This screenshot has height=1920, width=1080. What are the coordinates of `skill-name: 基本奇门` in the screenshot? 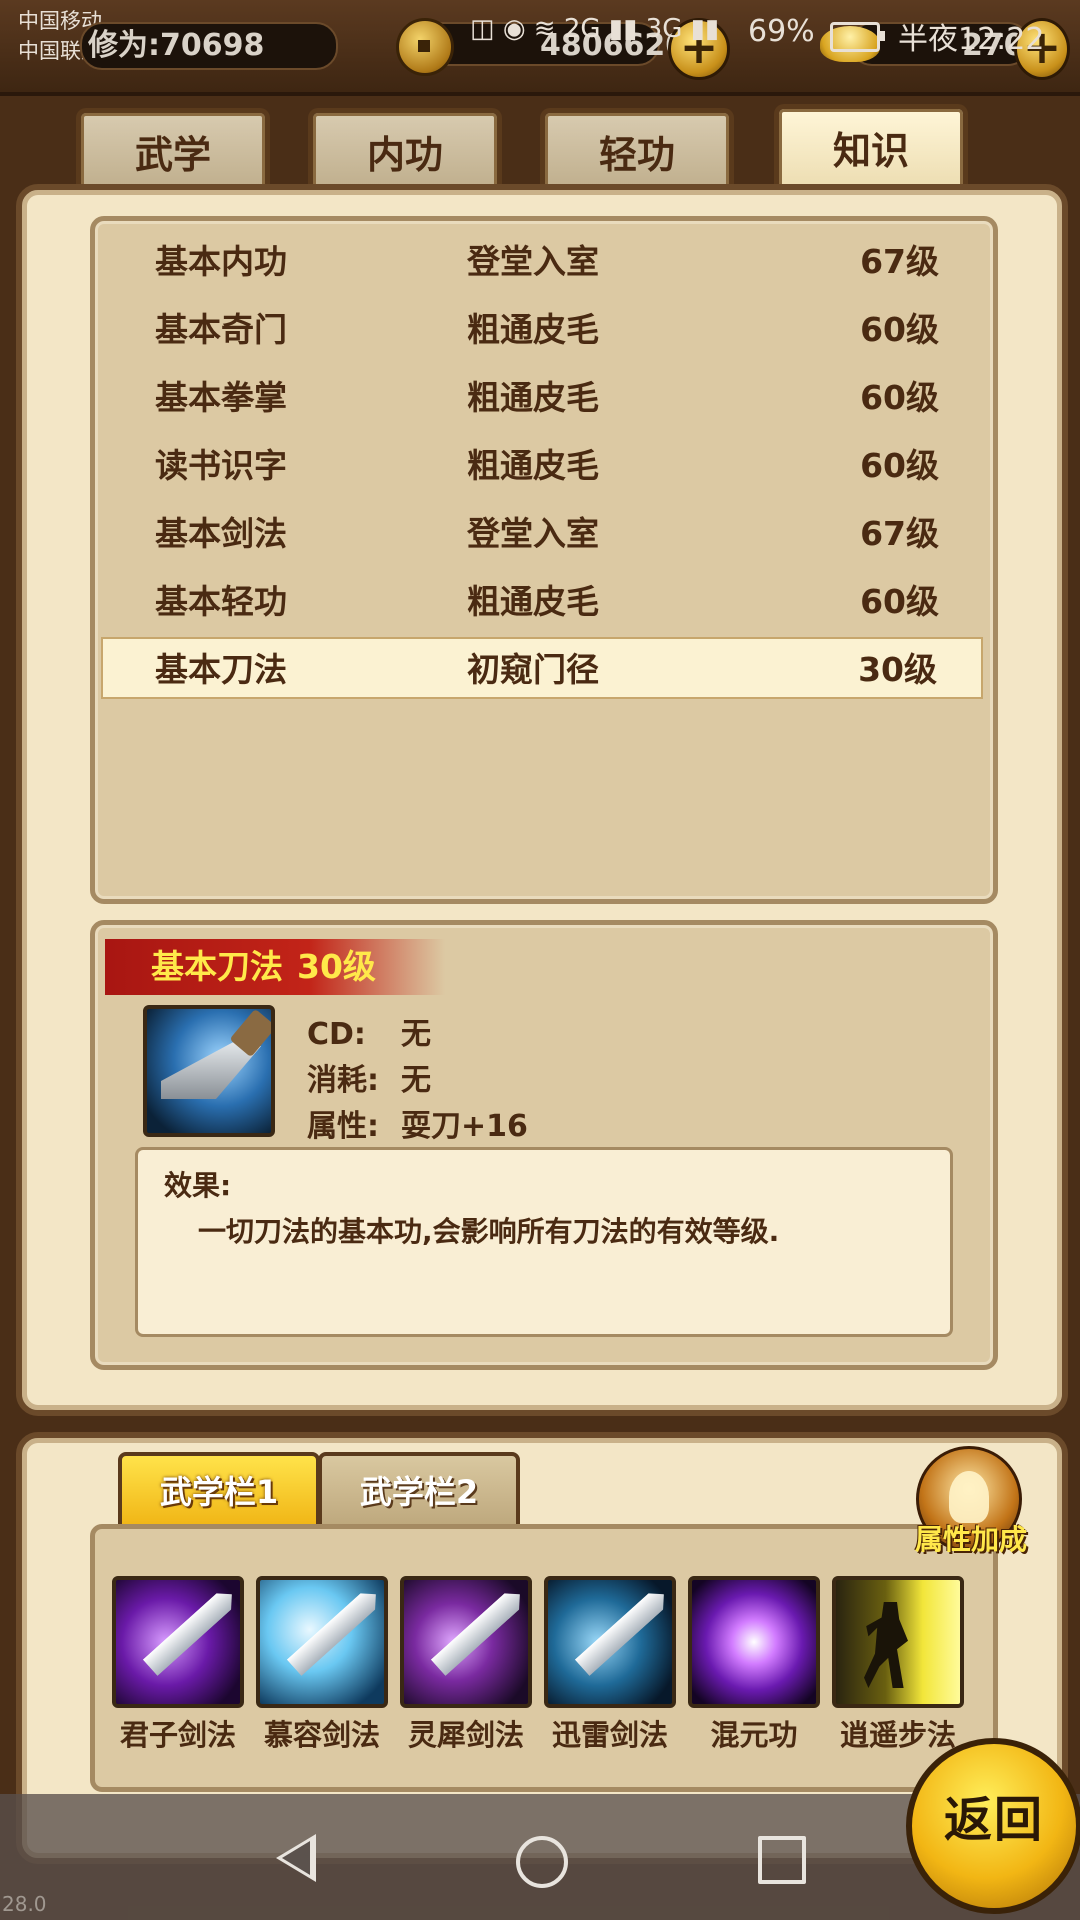 It's located at (221, 329).